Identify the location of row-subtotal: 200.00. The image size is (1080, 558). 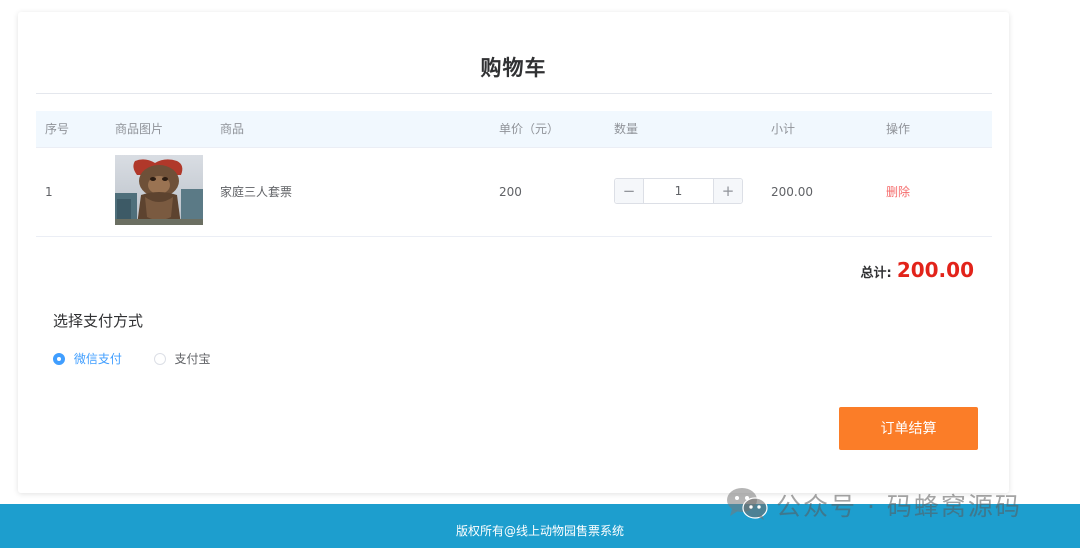
(792, 192).